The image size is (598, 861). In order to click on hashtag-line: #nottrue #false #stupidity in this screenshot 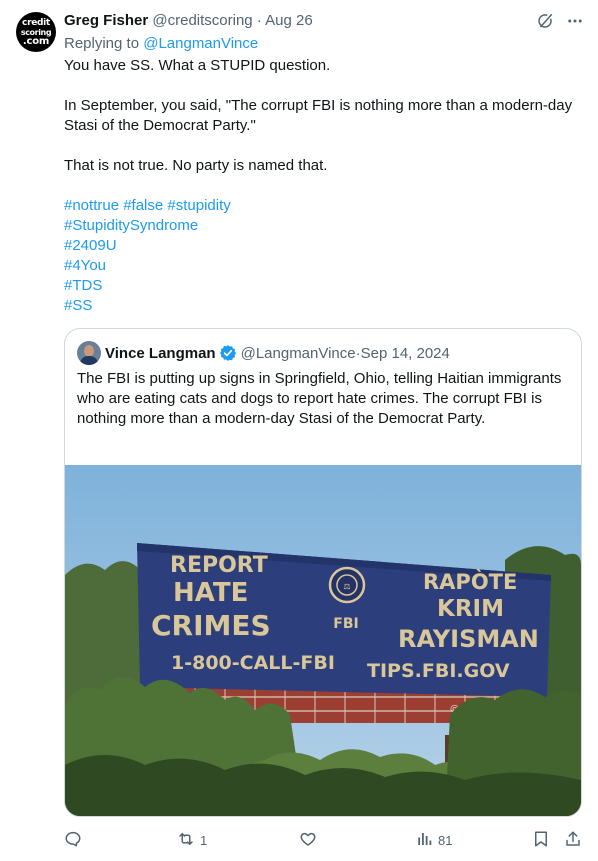, I will do `click(322, 206)`.